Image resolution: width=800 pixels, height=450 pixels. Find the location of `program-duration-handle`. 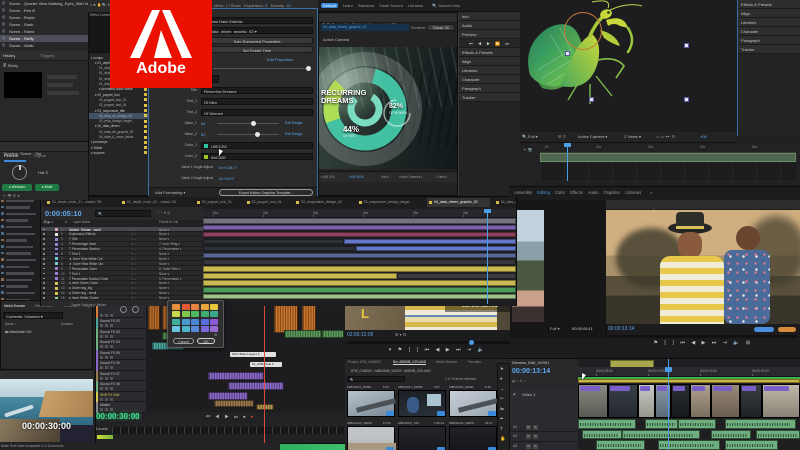

program-duration-handle is located at coordinates (787, 329).